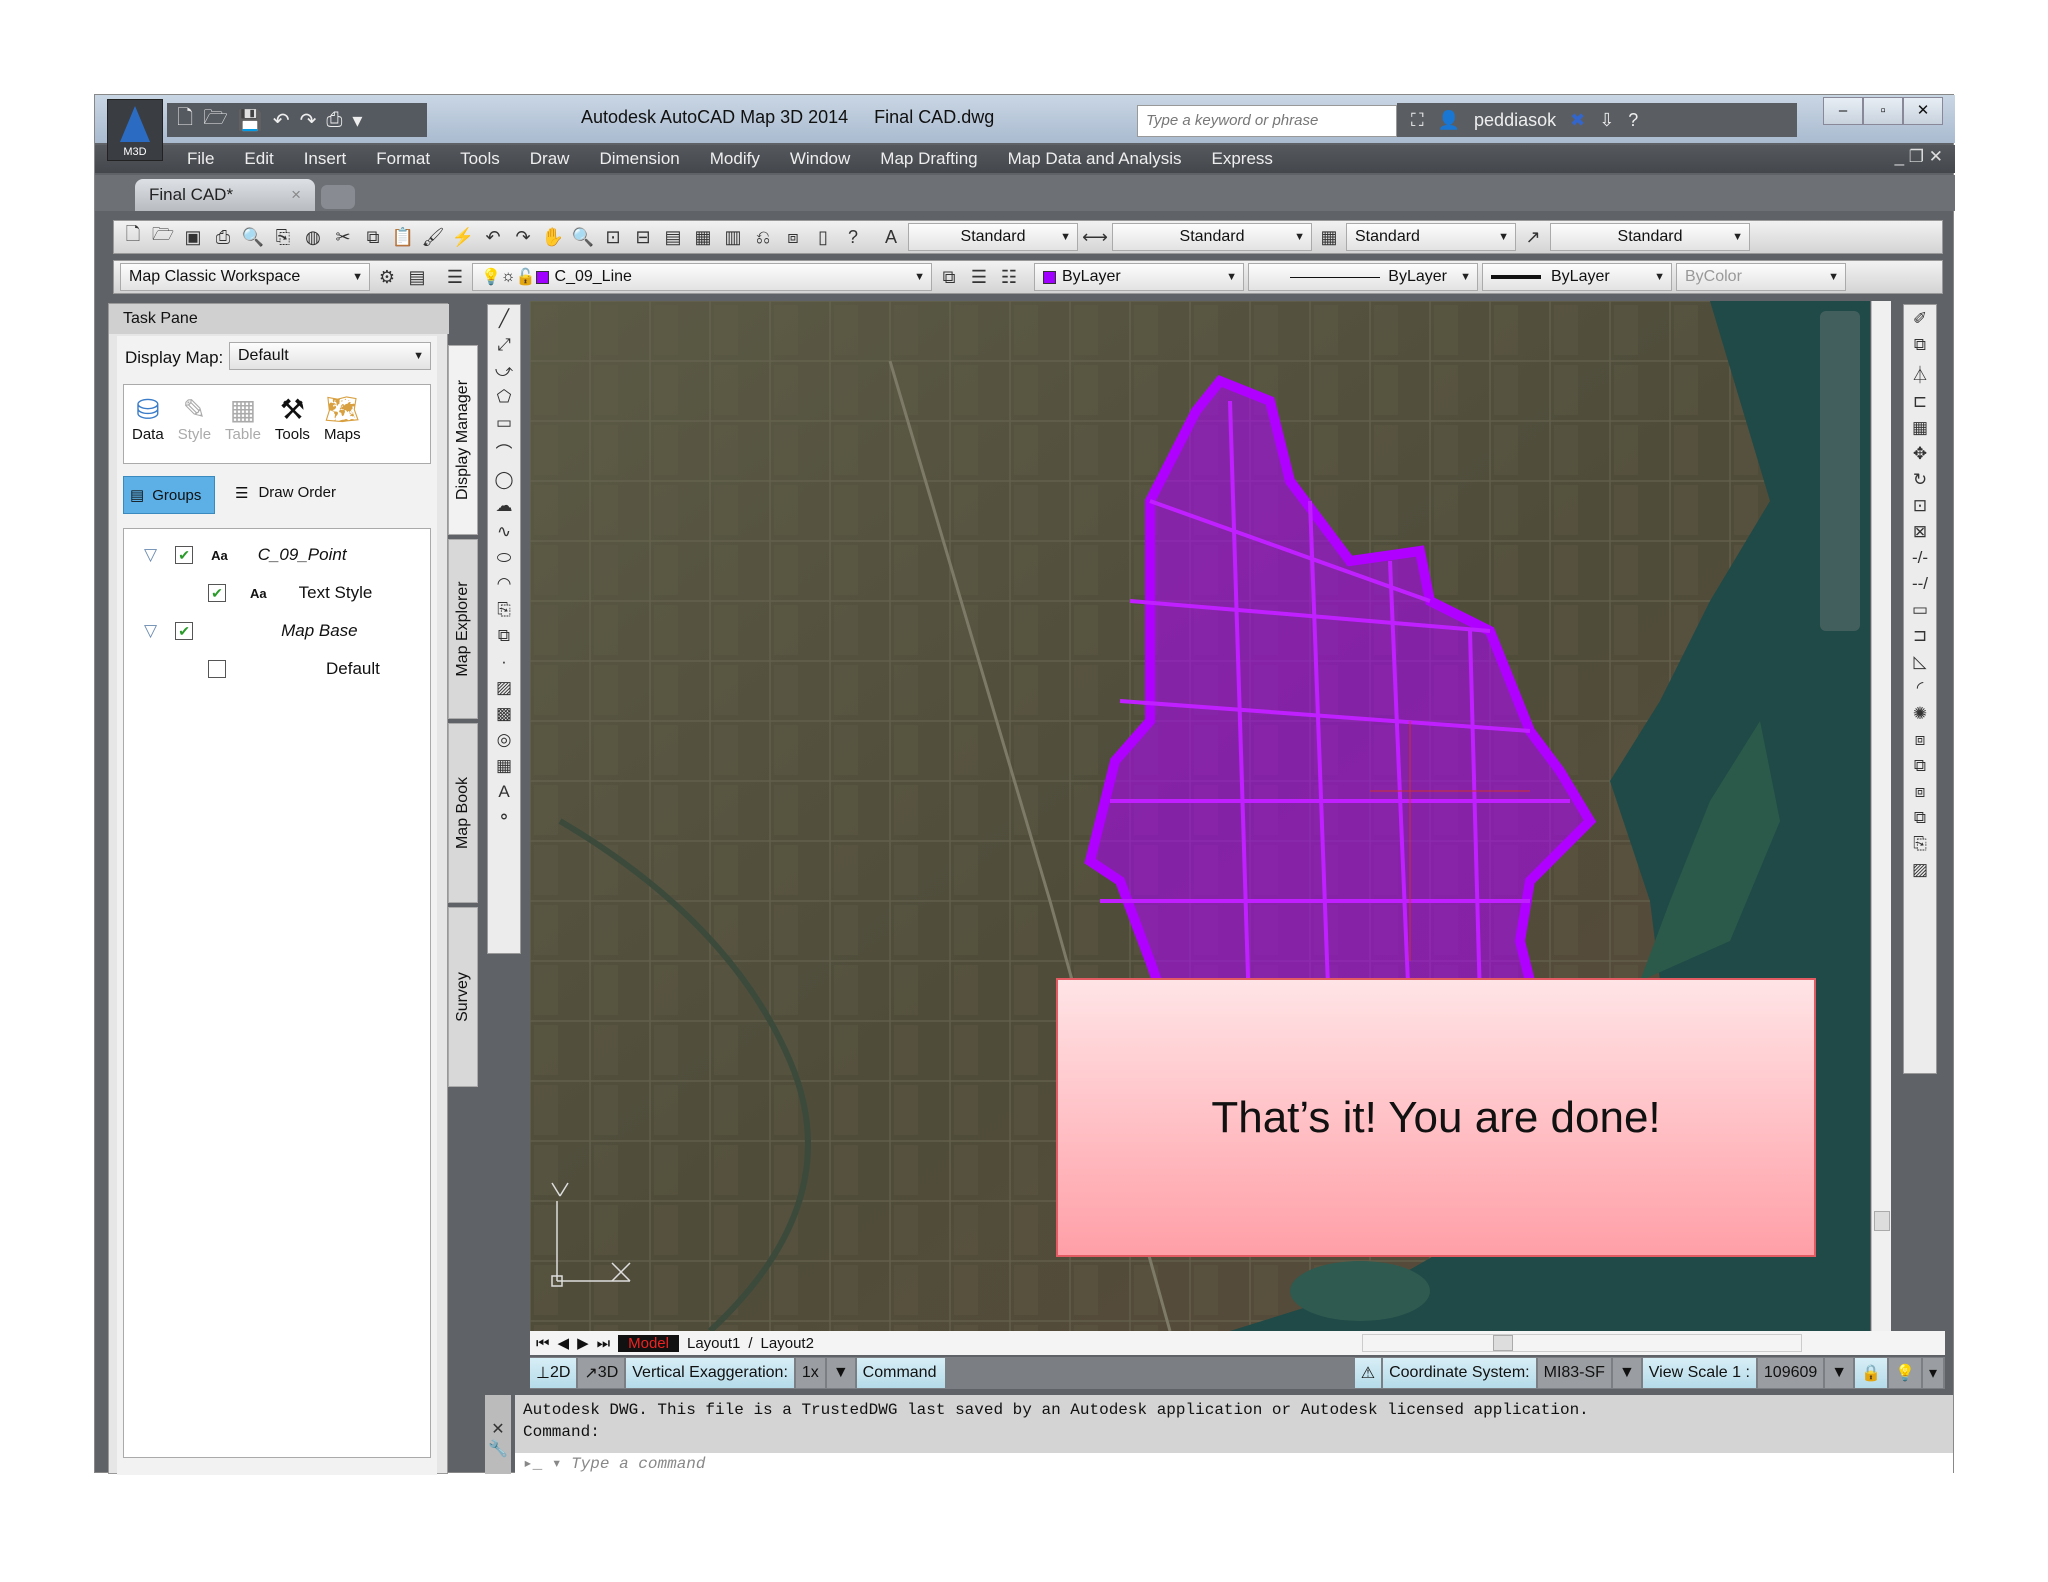 The width and height of the screenshot is (2048, 1582). Describe the element at coordinates (325, 159) in the screenshot. I see `menu-insert: Insert` at that location.